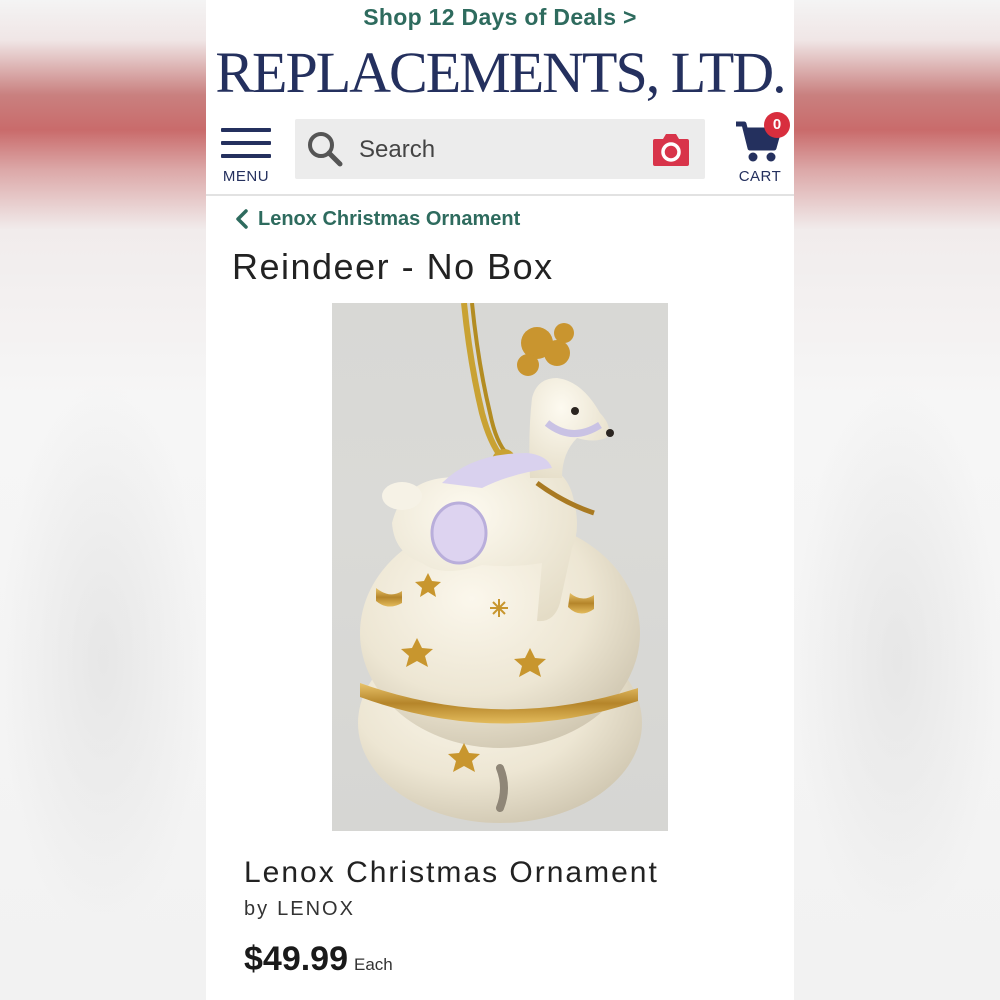 This screenshot has width=1000, height=1000. Describe the element at coordinates (777, 125) in the screenshot. I see `cart-count-badge: 0` at that location.